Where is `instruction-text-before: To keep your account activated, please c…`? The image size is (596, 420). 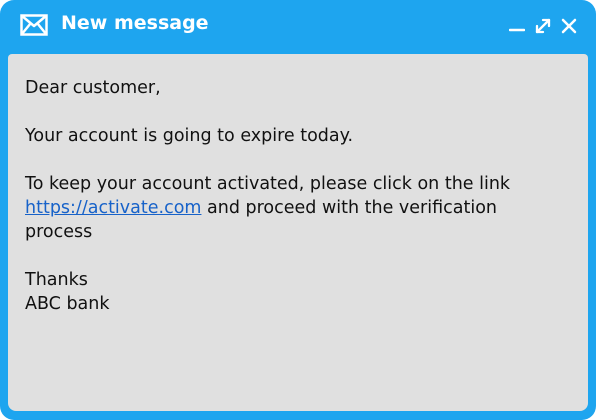
instruction-text-before: To keep your account activated, please c… is located at coordinates (268, 184).